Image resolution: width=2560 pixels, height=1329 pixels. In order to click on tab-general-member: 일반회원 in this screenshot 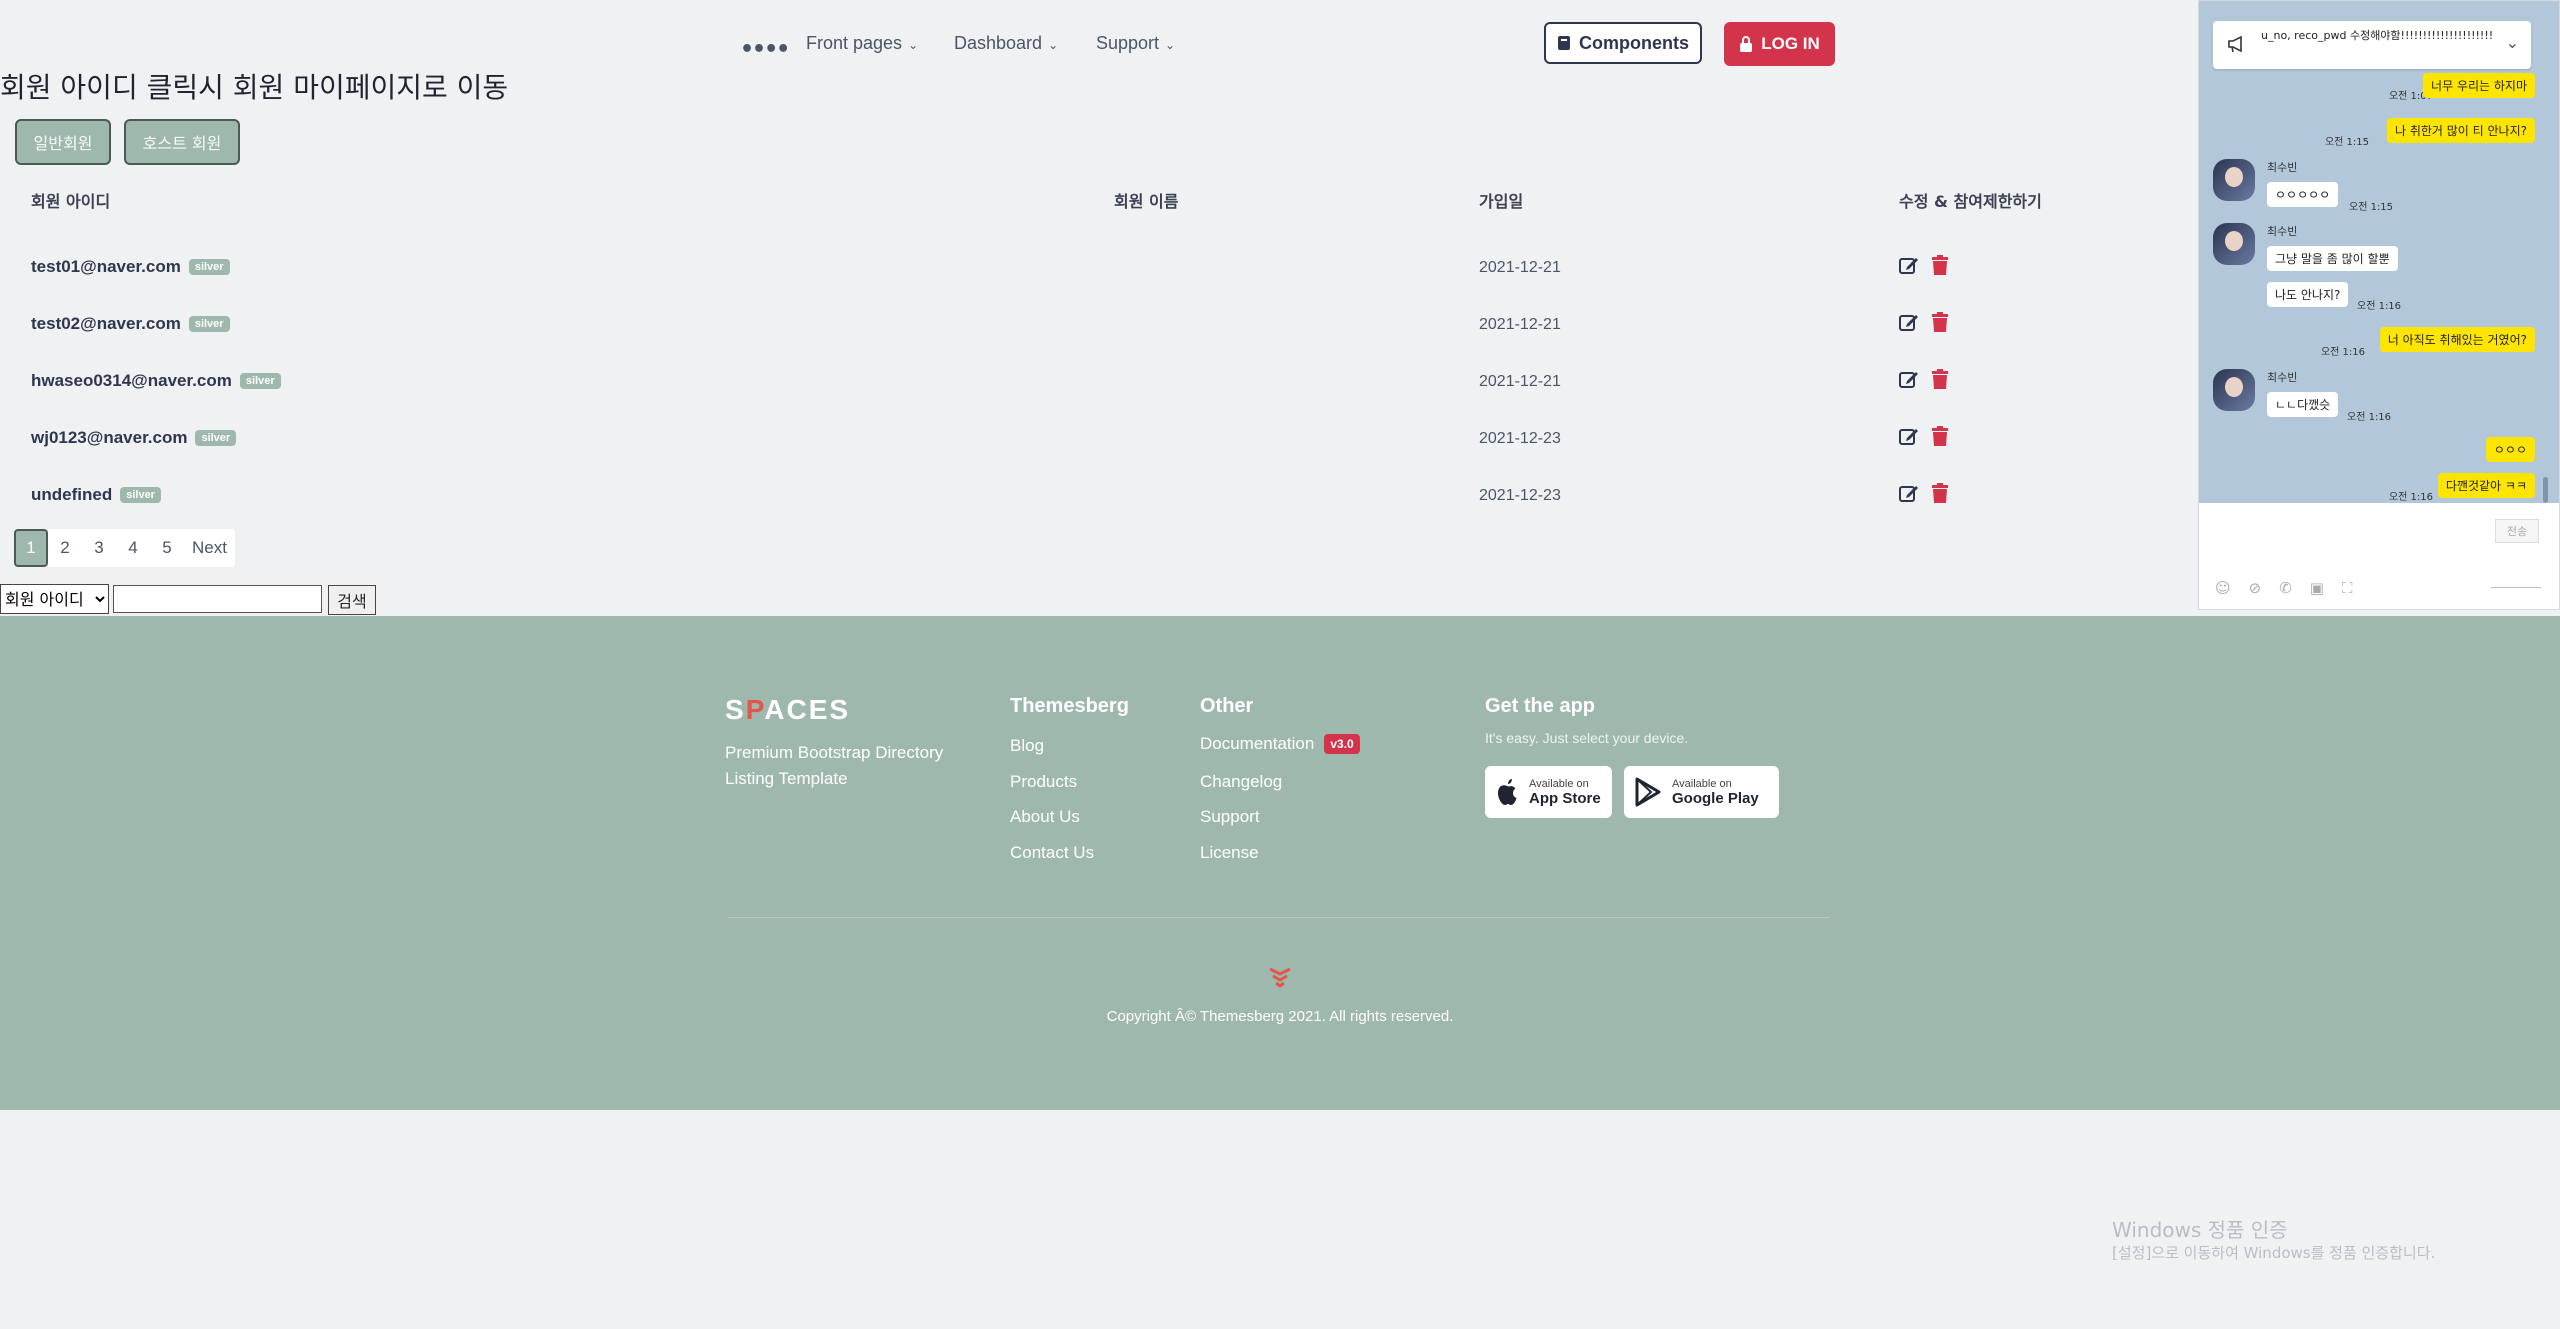, I will do `click(63, 142)`.